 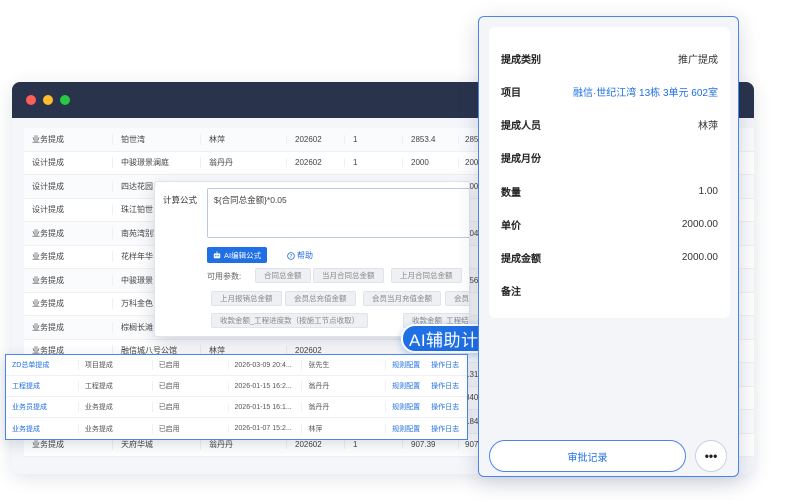 I want to click on detail-field-label: 提成人员, so click(x=521, y=126).